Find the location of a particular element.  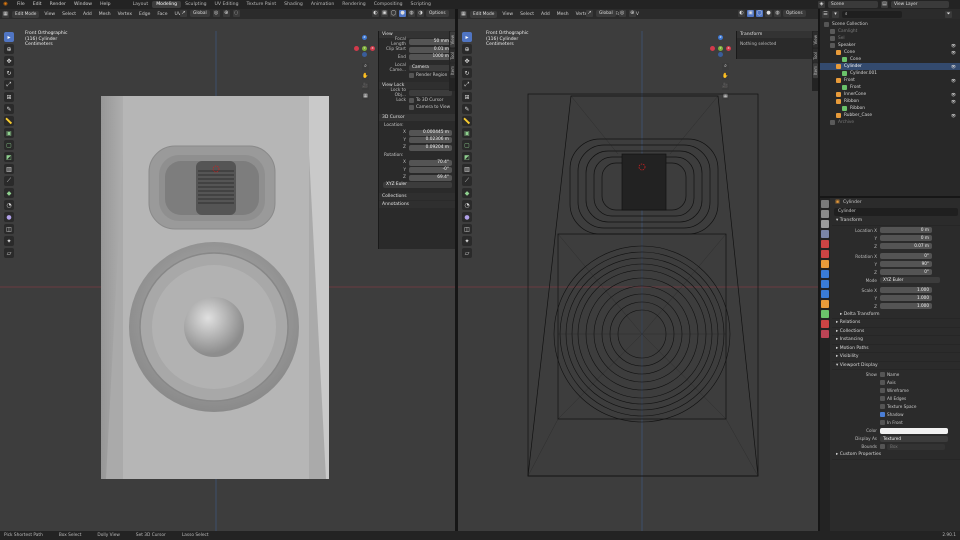

show-axis-checkbox is located at coordinates (882, 382).